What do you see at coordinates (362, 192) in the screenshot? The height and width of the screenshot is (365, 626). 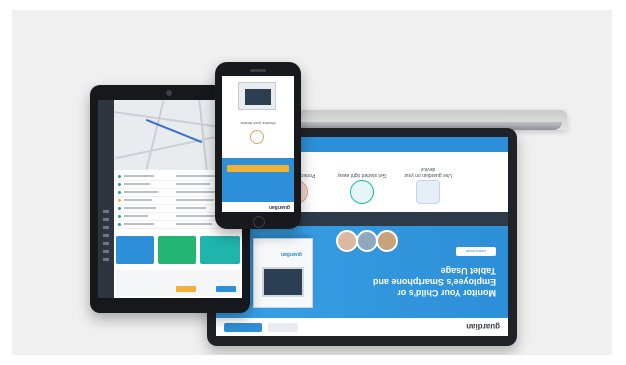 I see `hands-icon` at bounding box center [362, 192].